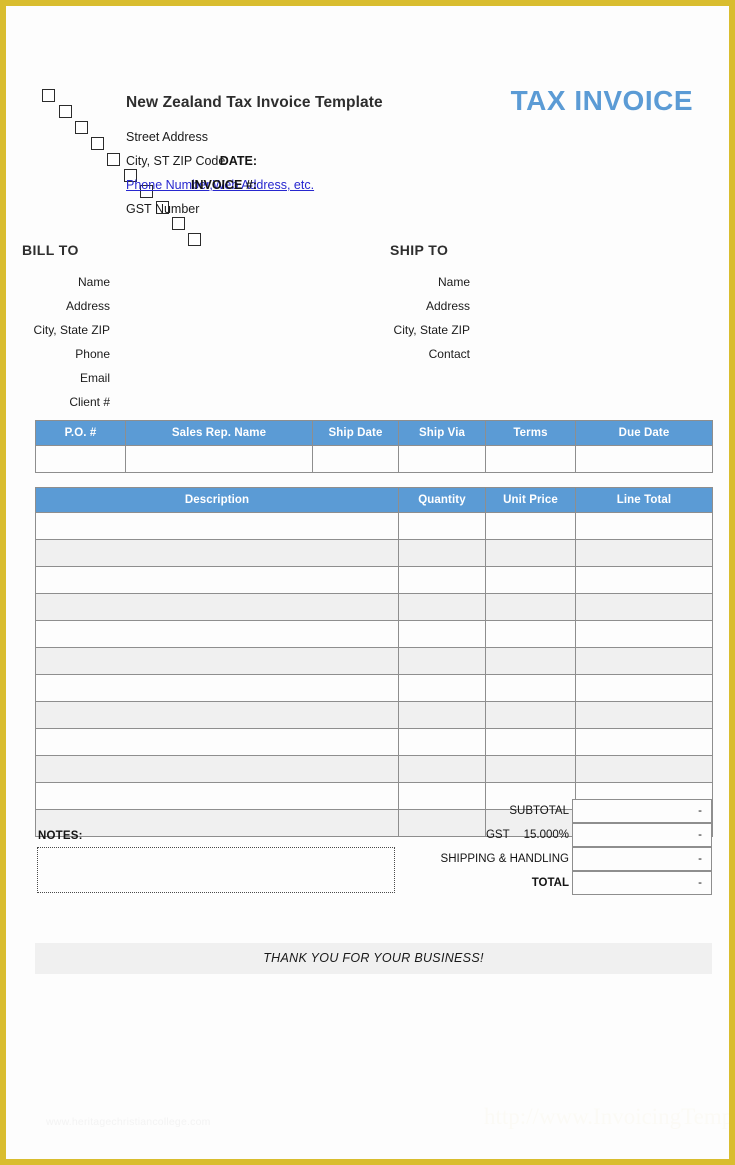 The image size is (735, 1165). What do you see at coordinates (442, 459) in the screenshot?
I see `cell-ship-via` at bounding box center [442, 459].